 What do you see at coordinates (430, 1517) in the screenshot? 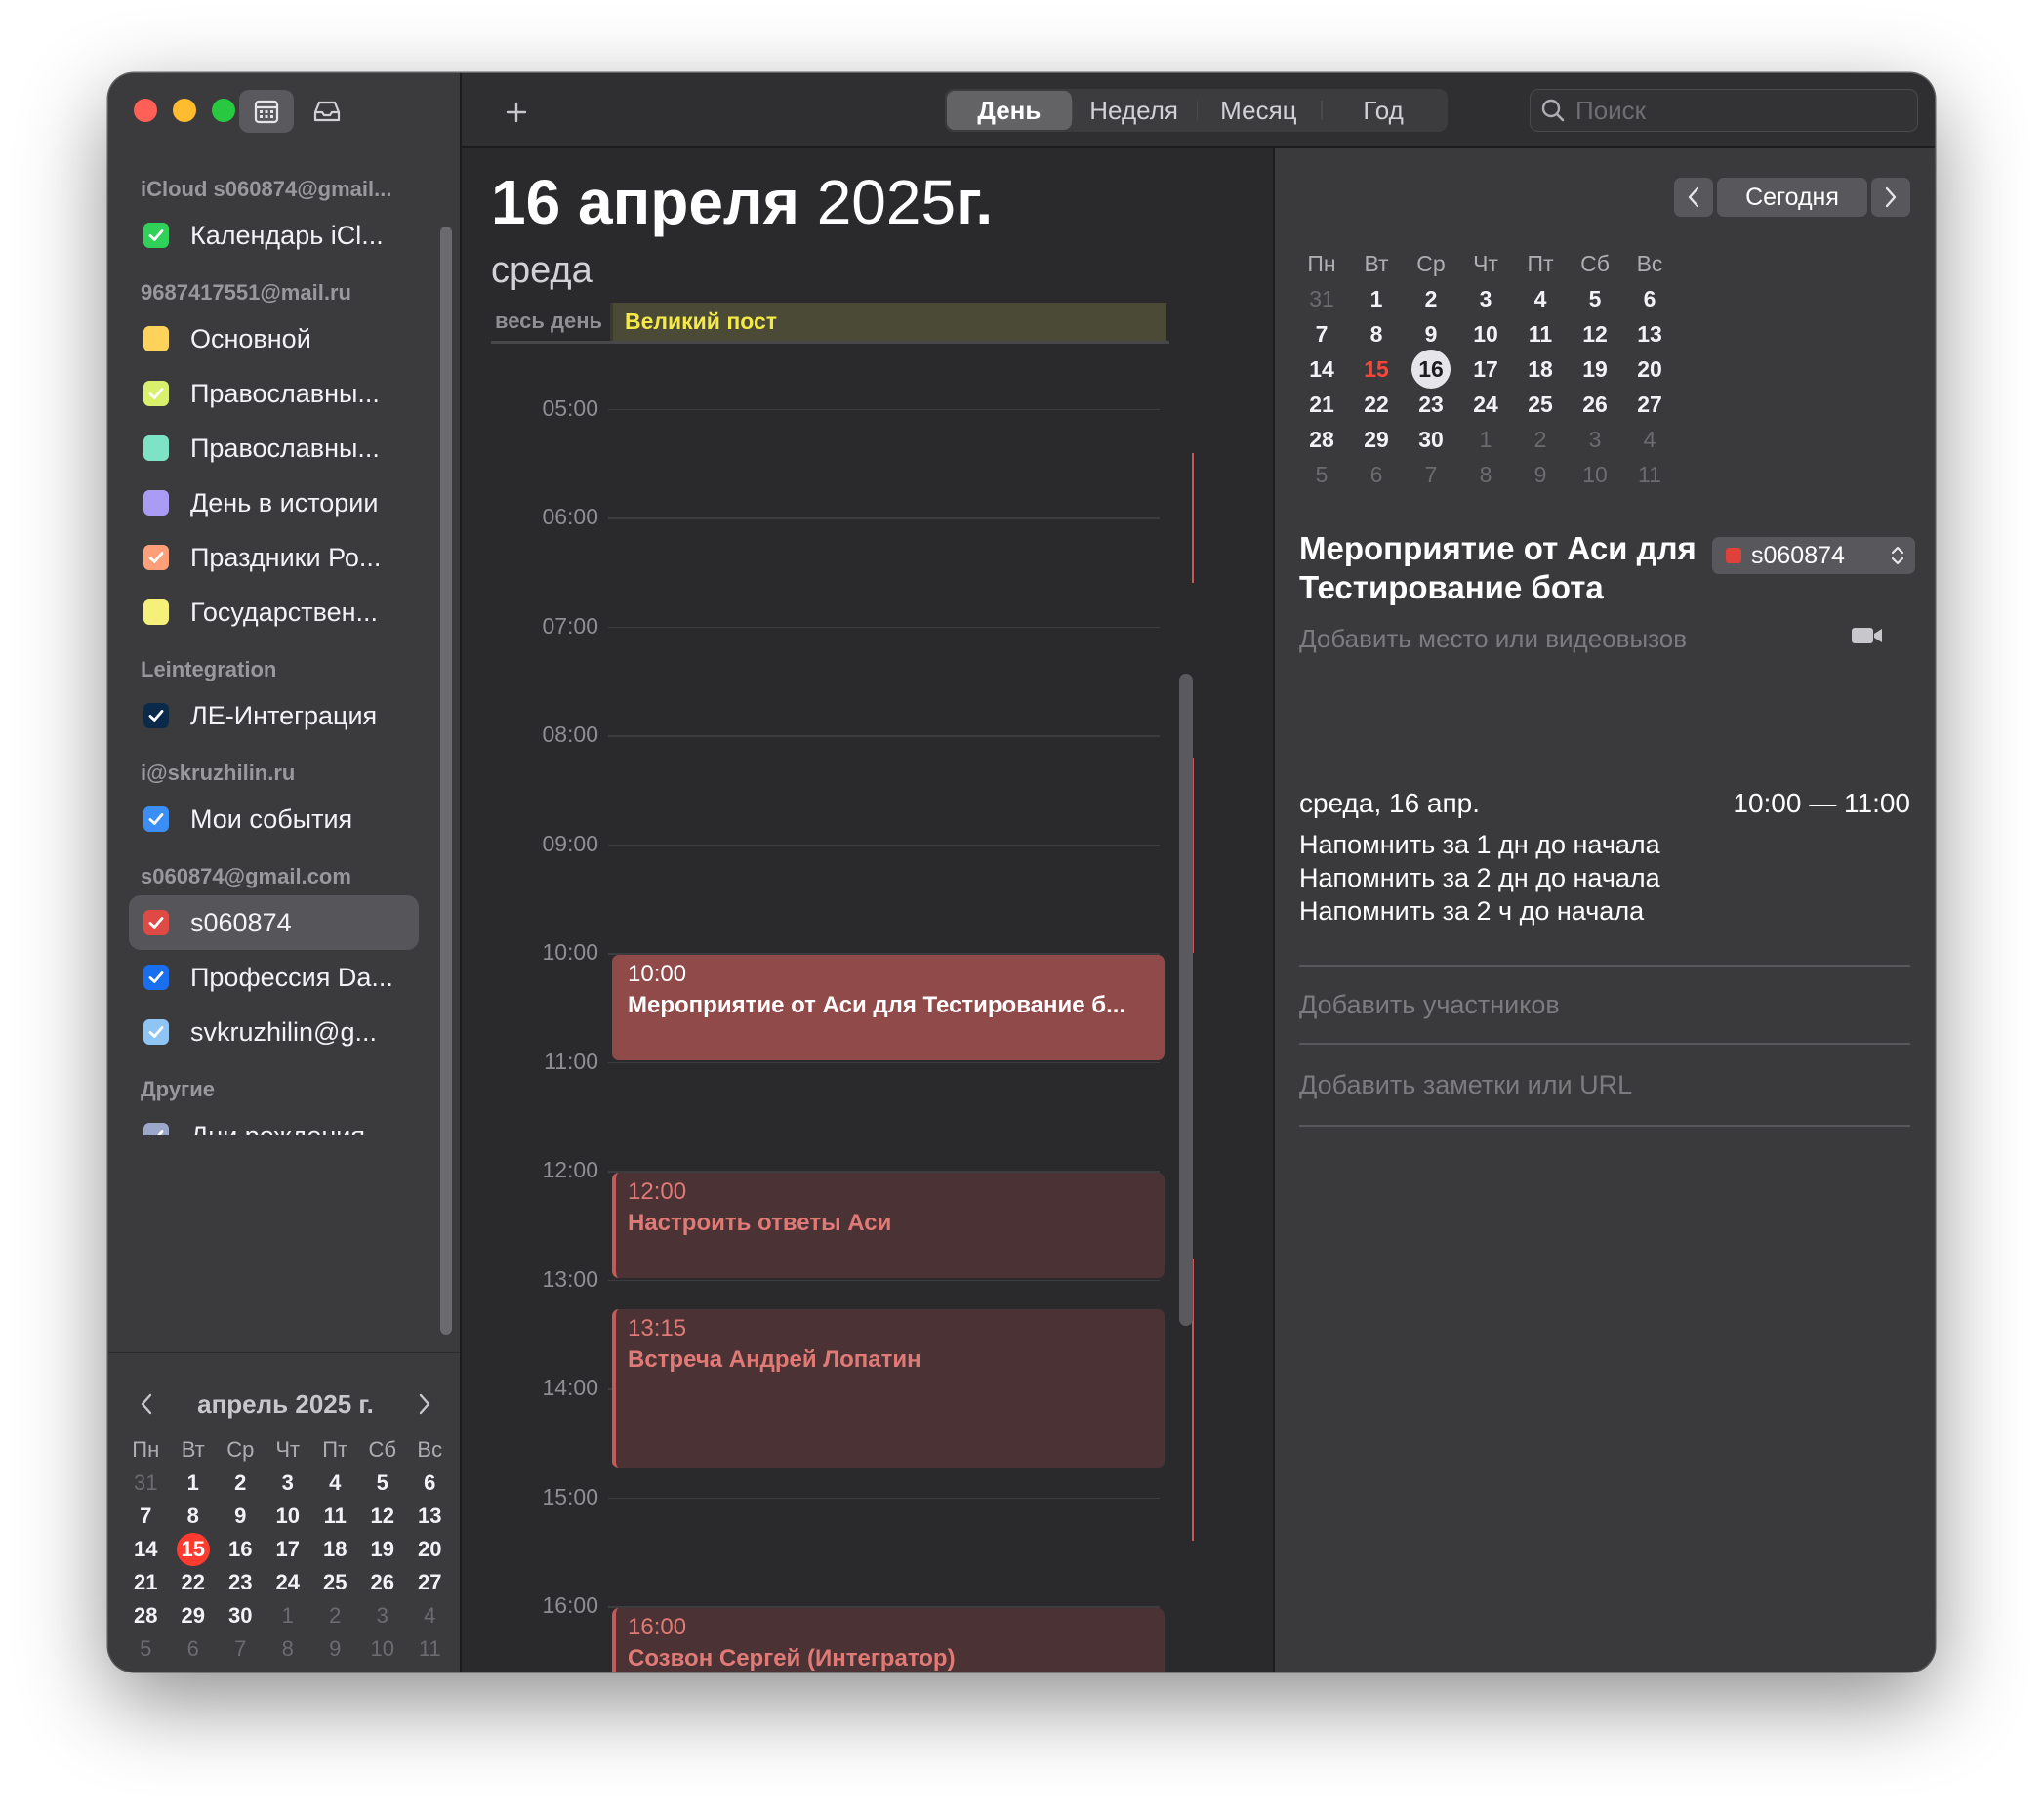
I see `calendar-day: 13` at bounding box center [430, 1517].